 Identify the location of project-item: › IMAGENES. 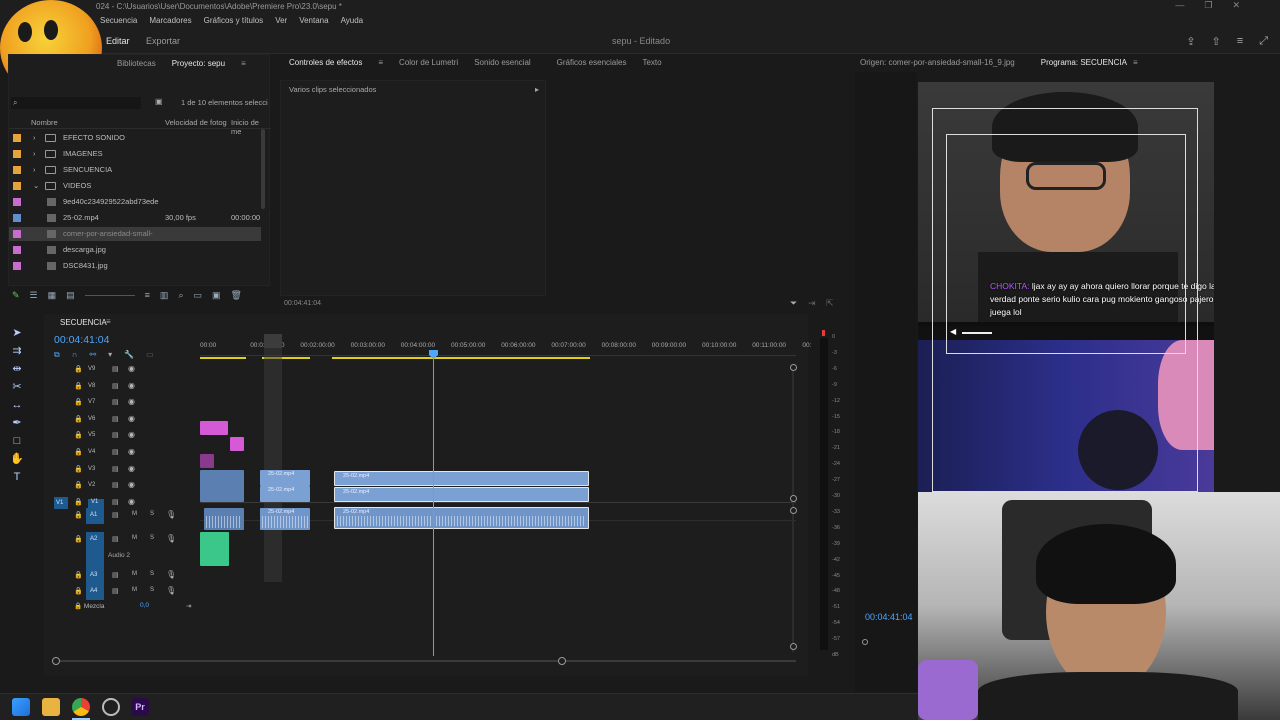
(135, 154).